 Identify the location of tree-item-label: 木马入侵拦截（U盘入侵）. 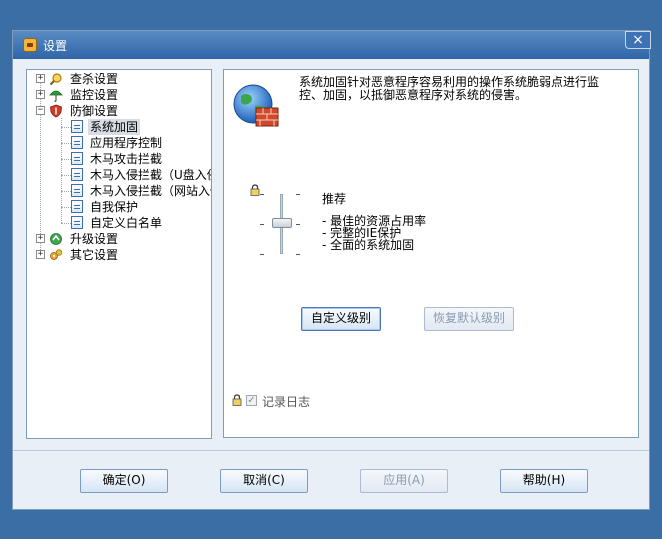
(150, 175).